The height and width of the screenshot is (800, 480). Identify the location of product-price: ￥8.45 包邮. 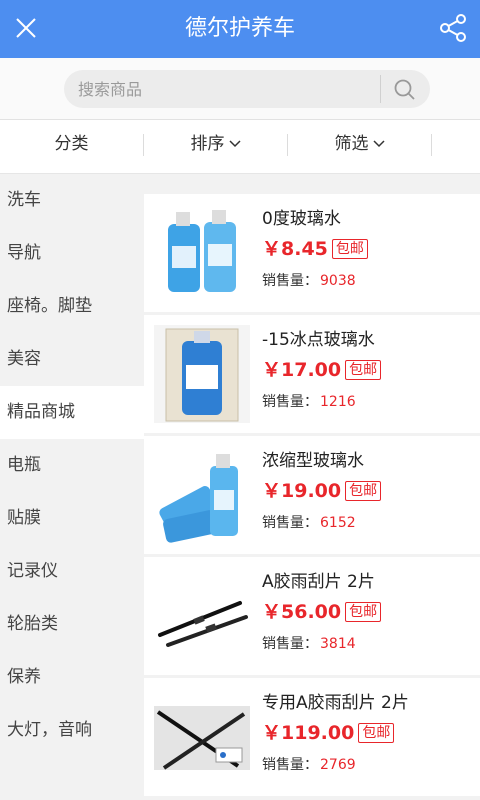
(315, 247).